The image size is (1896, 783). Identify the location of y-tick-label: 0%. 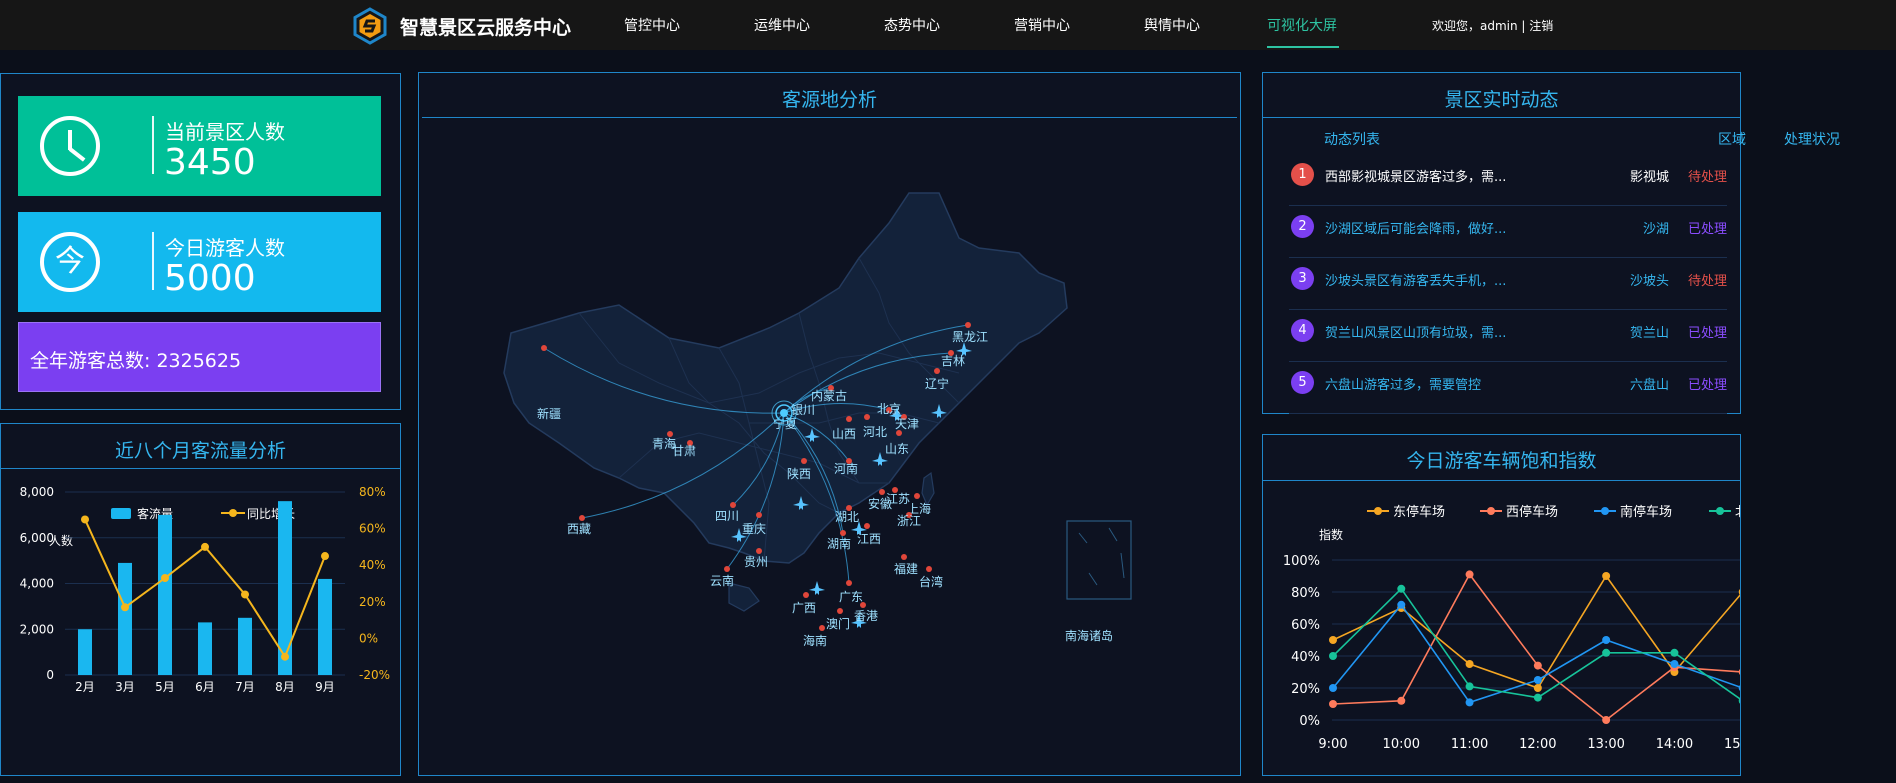
(1309, 721).